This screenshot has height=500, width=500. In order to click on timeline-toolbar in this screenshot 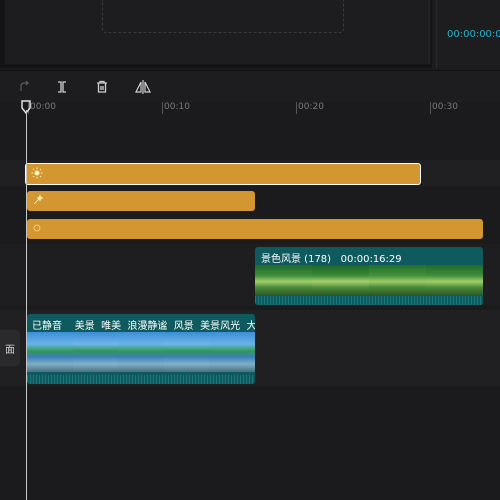, I will do `click(250, 86)`.